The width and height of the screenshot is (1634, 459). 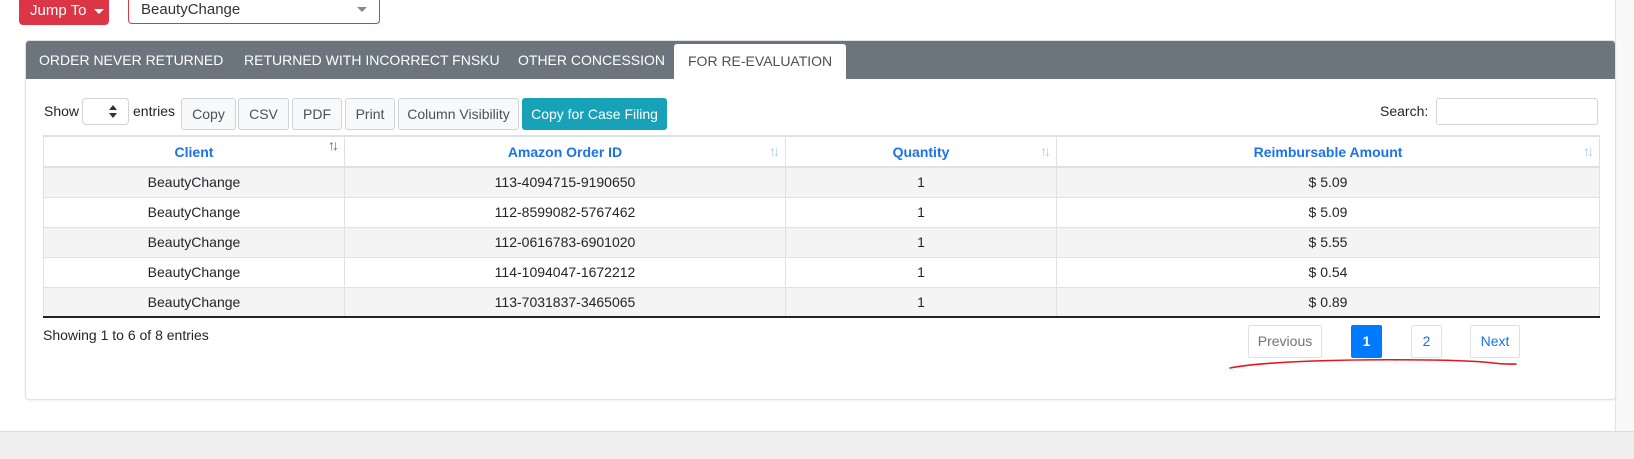 I want to click on search-input, so click(x=1517, y=111).